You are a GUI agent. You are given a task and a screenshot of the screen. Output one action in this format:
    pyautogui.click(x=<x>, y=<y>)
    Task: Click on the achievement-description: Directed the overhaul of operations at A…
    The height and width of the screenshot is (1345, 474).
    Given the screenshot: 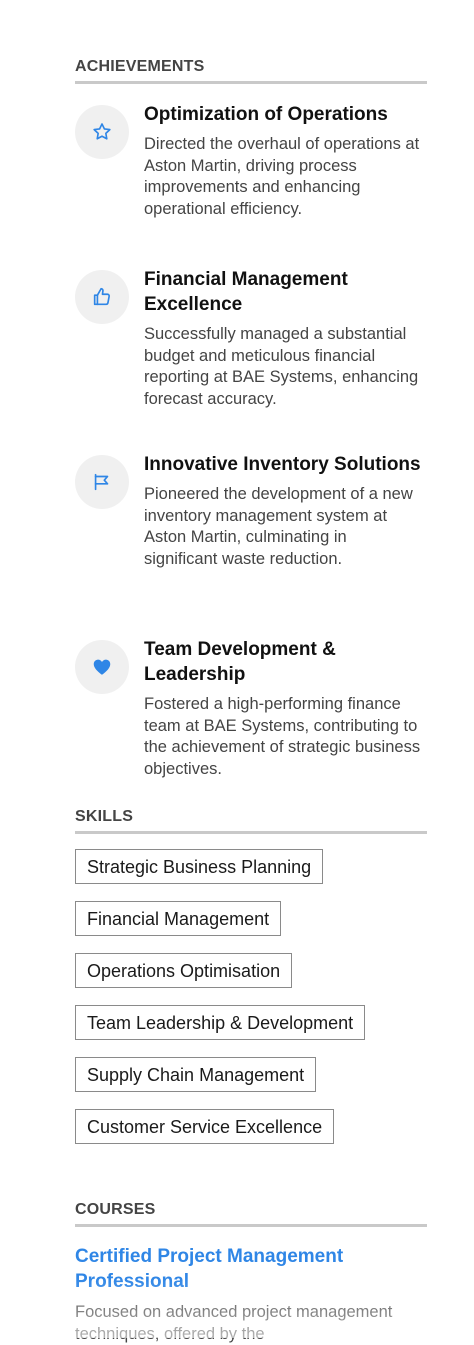 What is the action you would take?
    pyautogui.click(x=282, y=176)
    